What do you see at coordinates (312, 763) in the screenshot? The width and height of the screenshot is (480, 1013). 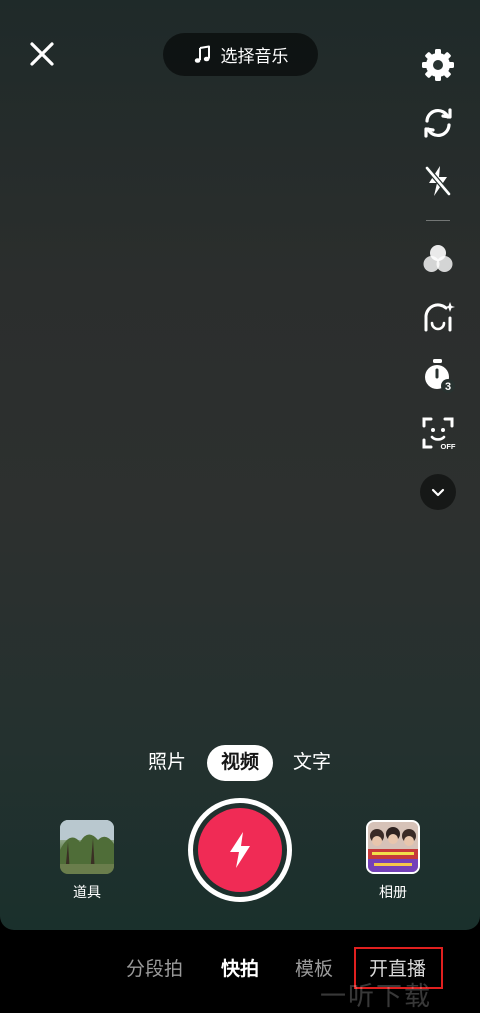 I see `mode-text: 文字` at bounding box center [312, 763].